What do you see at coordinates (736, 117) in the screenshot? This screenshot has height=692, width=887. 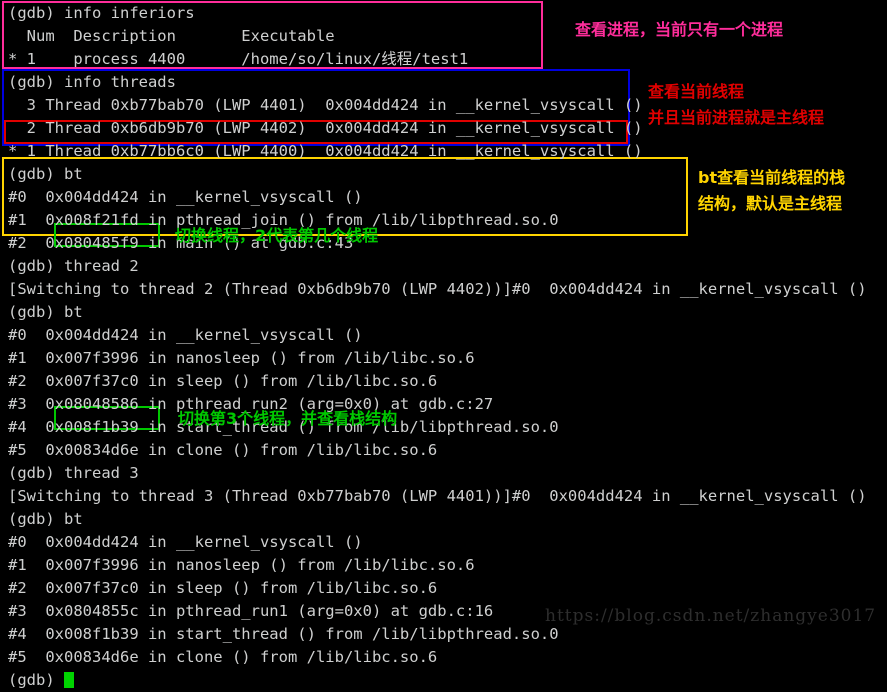 I see `threads-note-line2: 并且当前进程就是主线程` at bounding box center [736, 117].